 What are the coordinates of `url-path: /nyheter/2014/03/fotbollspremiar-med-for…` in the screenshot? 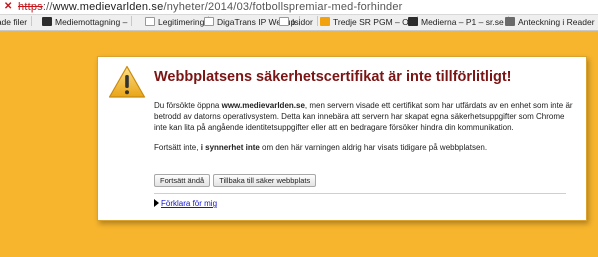 It's located at (283, 7).